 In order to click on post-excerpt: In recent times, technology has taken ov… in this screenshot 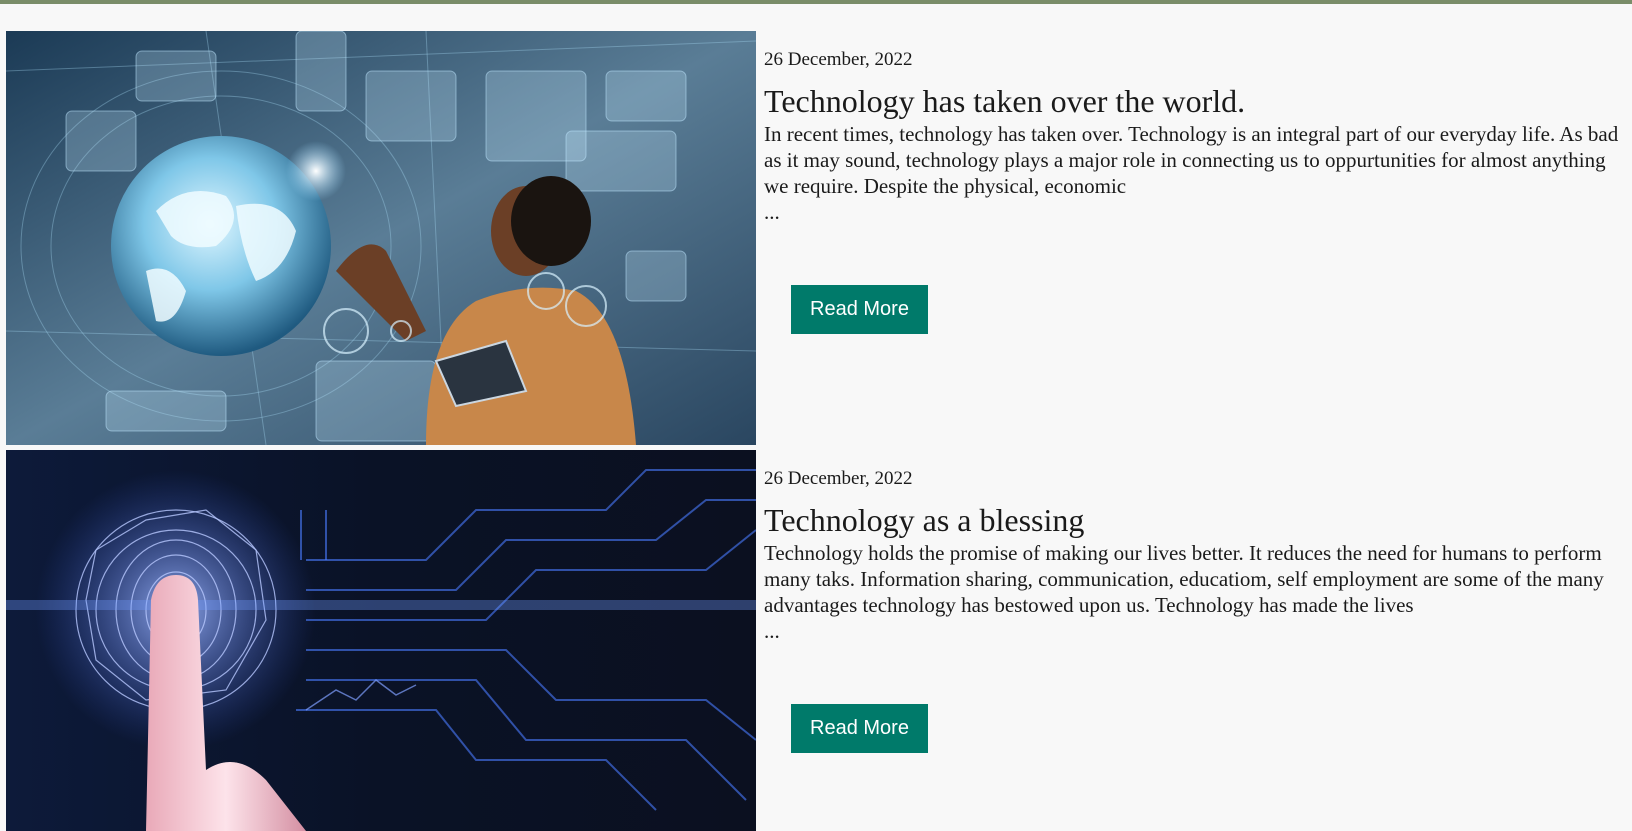, I will do `click(1191, 160)`.